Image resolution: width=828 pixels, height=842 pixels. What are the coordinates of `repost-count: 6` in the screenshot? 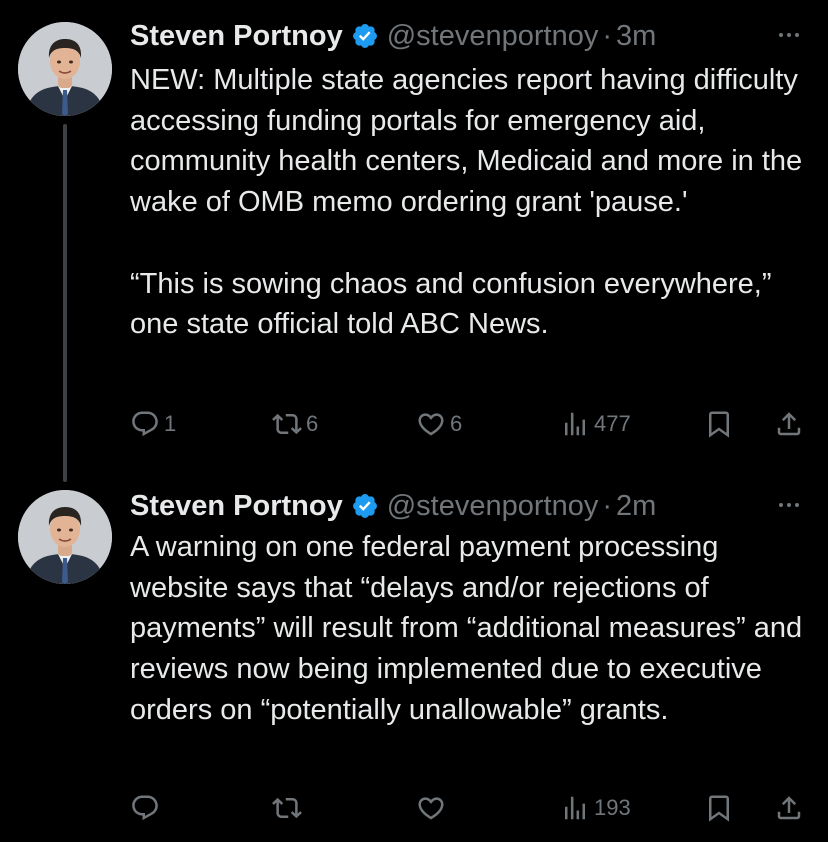 It's located at (312, 423).